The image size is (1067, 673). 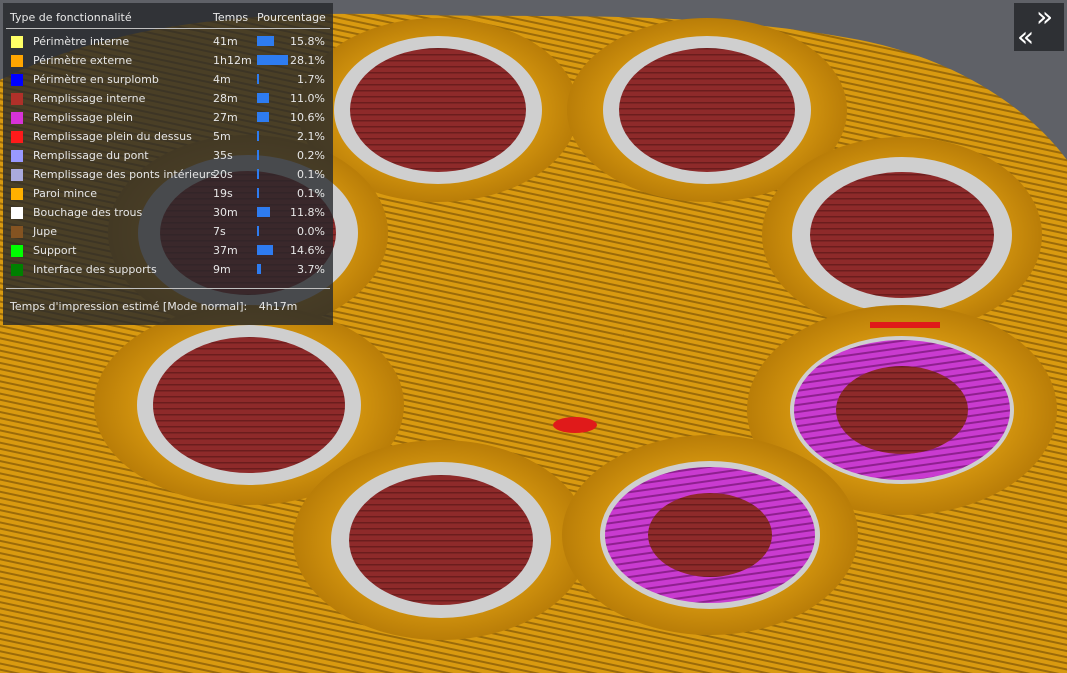 I want to click on legend-row: Bouchage des trous 30m 11.8%, so click(x=168, y=213).